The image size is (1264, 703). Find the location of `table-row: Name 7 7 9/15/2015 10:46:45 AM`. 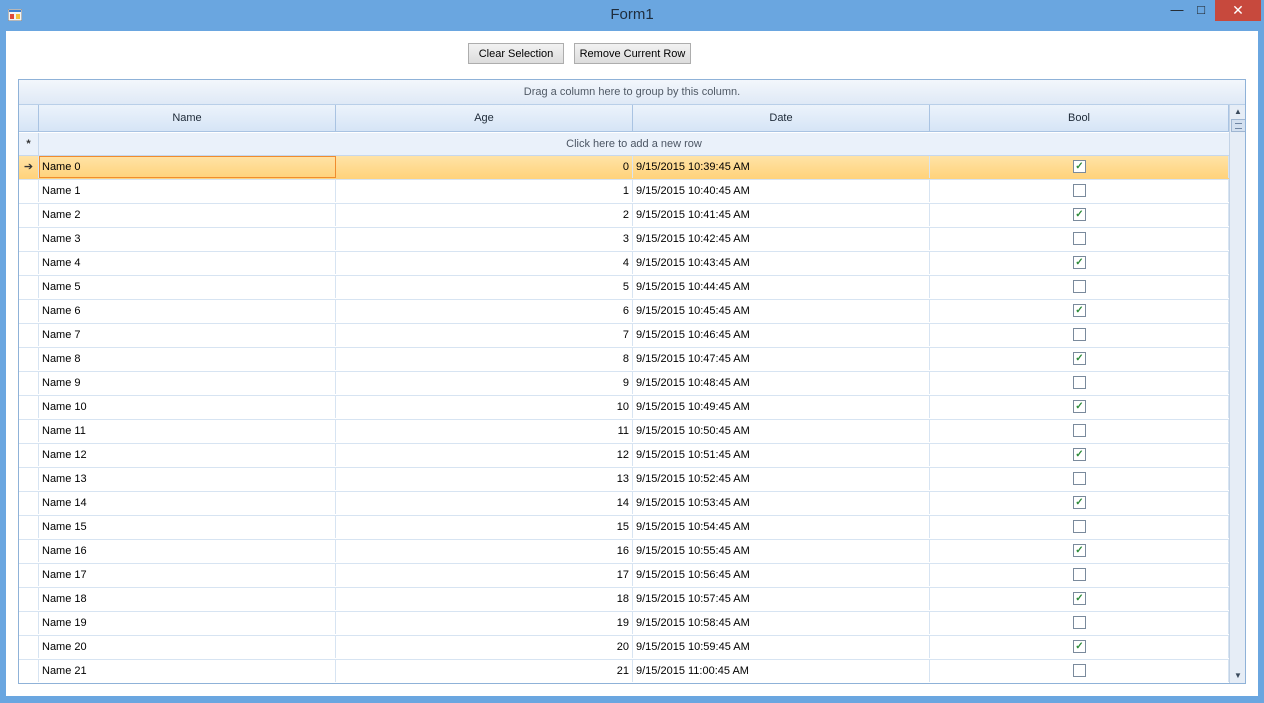

table-row: Name 7 7 9/15/2015 10:46:45 AM is located at coordinates (624, 336).